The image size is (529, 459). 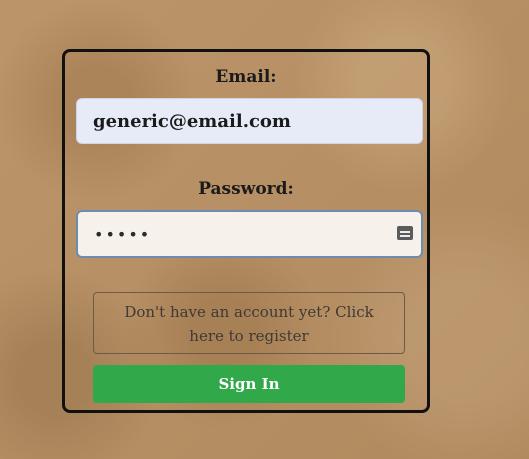 I want to click on email-label: Email:, so click(x=246, y=77).